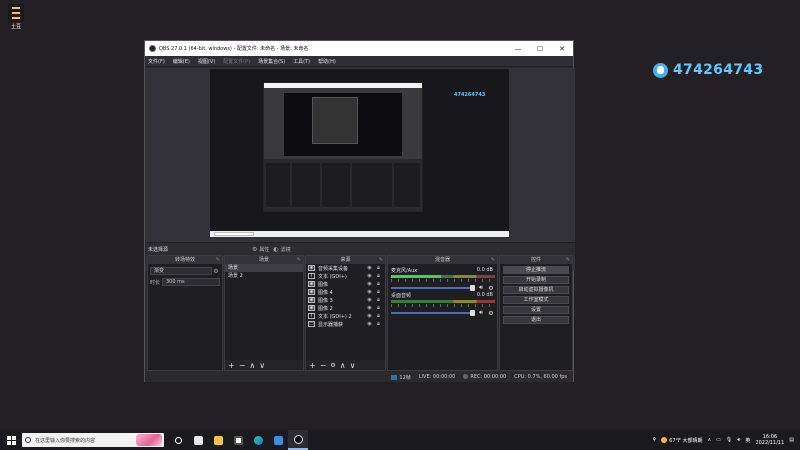  I want to click on taskbar-app, so click(198, 440).